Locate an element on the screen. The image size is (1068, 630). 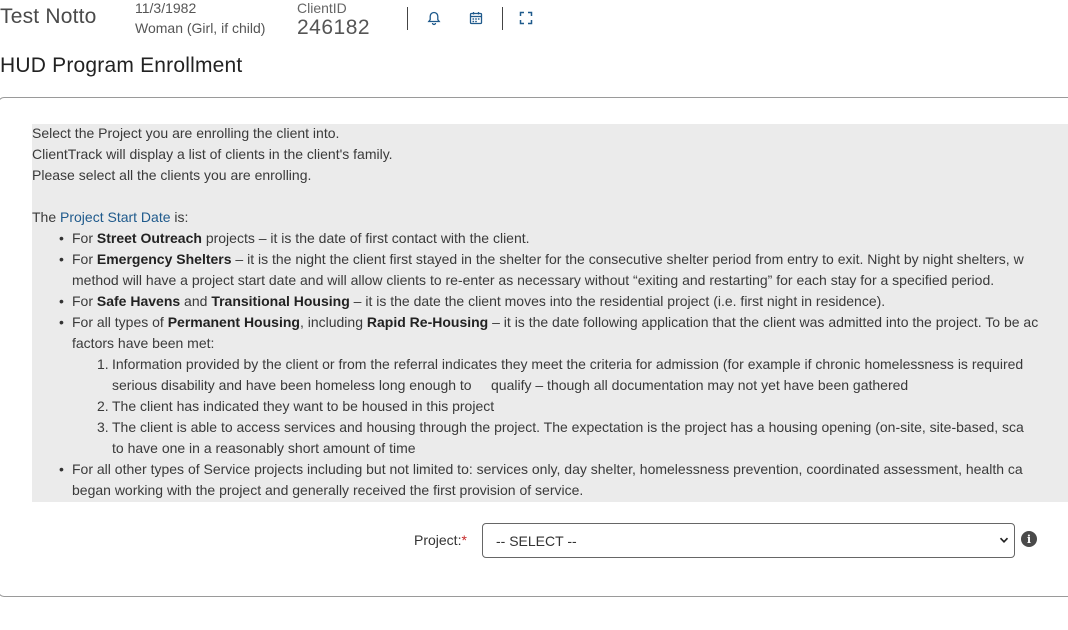
calendar-icon is located at coordinates (476, 18).